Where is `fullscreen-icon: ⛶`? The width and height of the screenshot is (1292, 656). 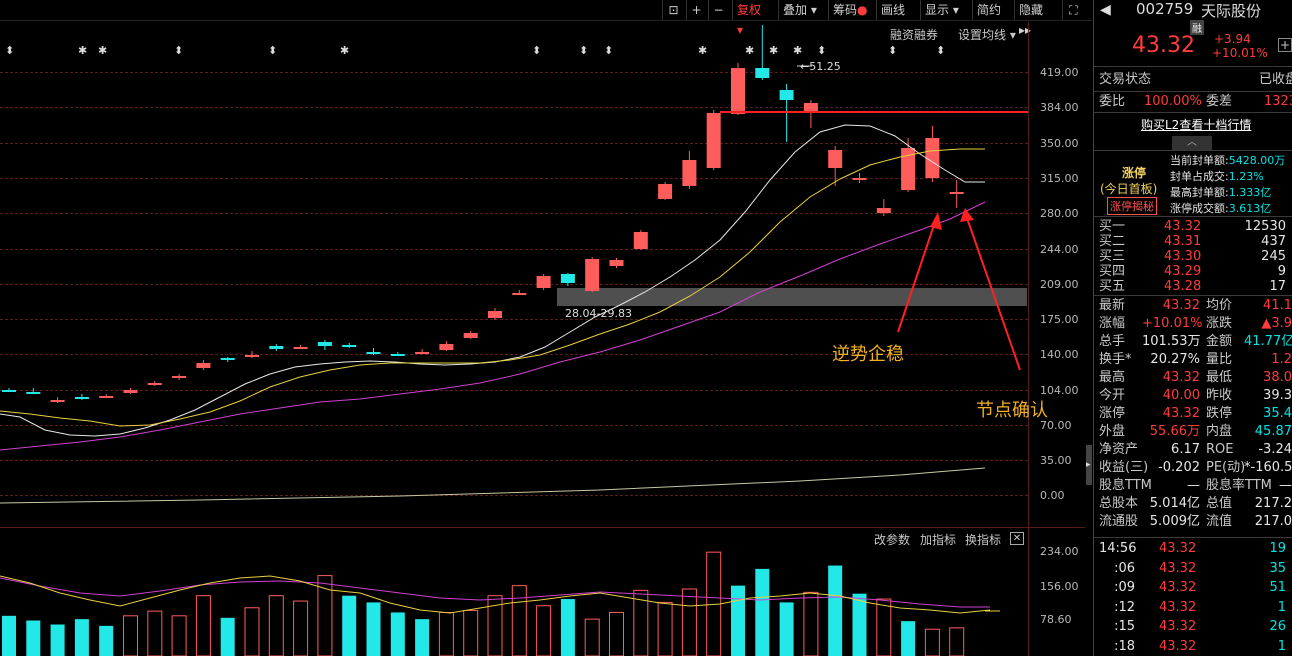
fullscreen-icon: ⛶ is located at coordinates (1073, 10).